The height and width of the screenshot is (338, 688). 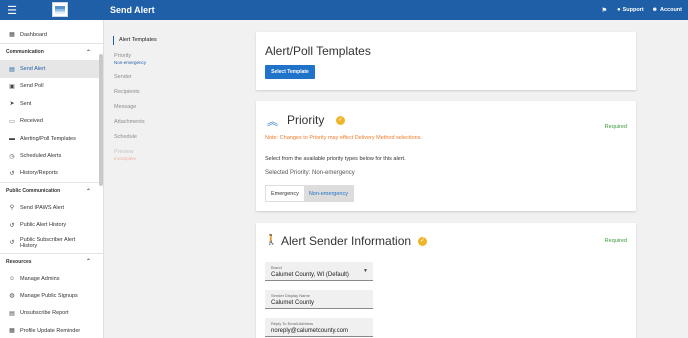 I want to click on sidebar-item-public-subscriber-history: ↺ Public Subscriber Alert History, so click(x=51, y=243).